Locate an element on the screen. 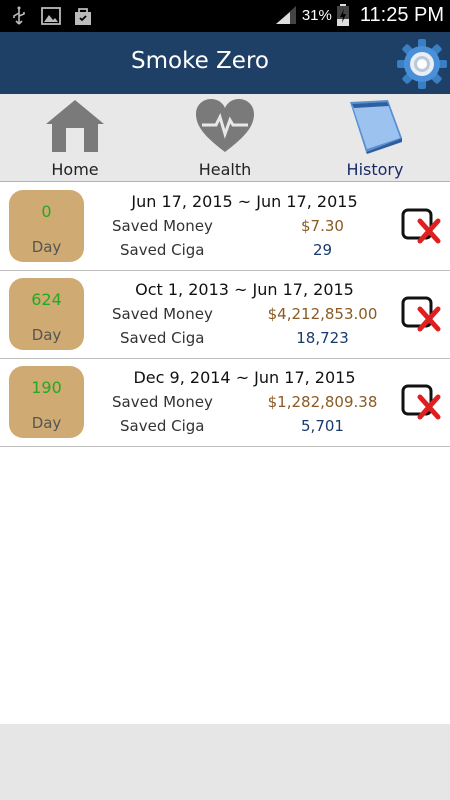 This screenshot has height=800, width=450. tab-bar: Home Health History is located at coordinates (225, 138).